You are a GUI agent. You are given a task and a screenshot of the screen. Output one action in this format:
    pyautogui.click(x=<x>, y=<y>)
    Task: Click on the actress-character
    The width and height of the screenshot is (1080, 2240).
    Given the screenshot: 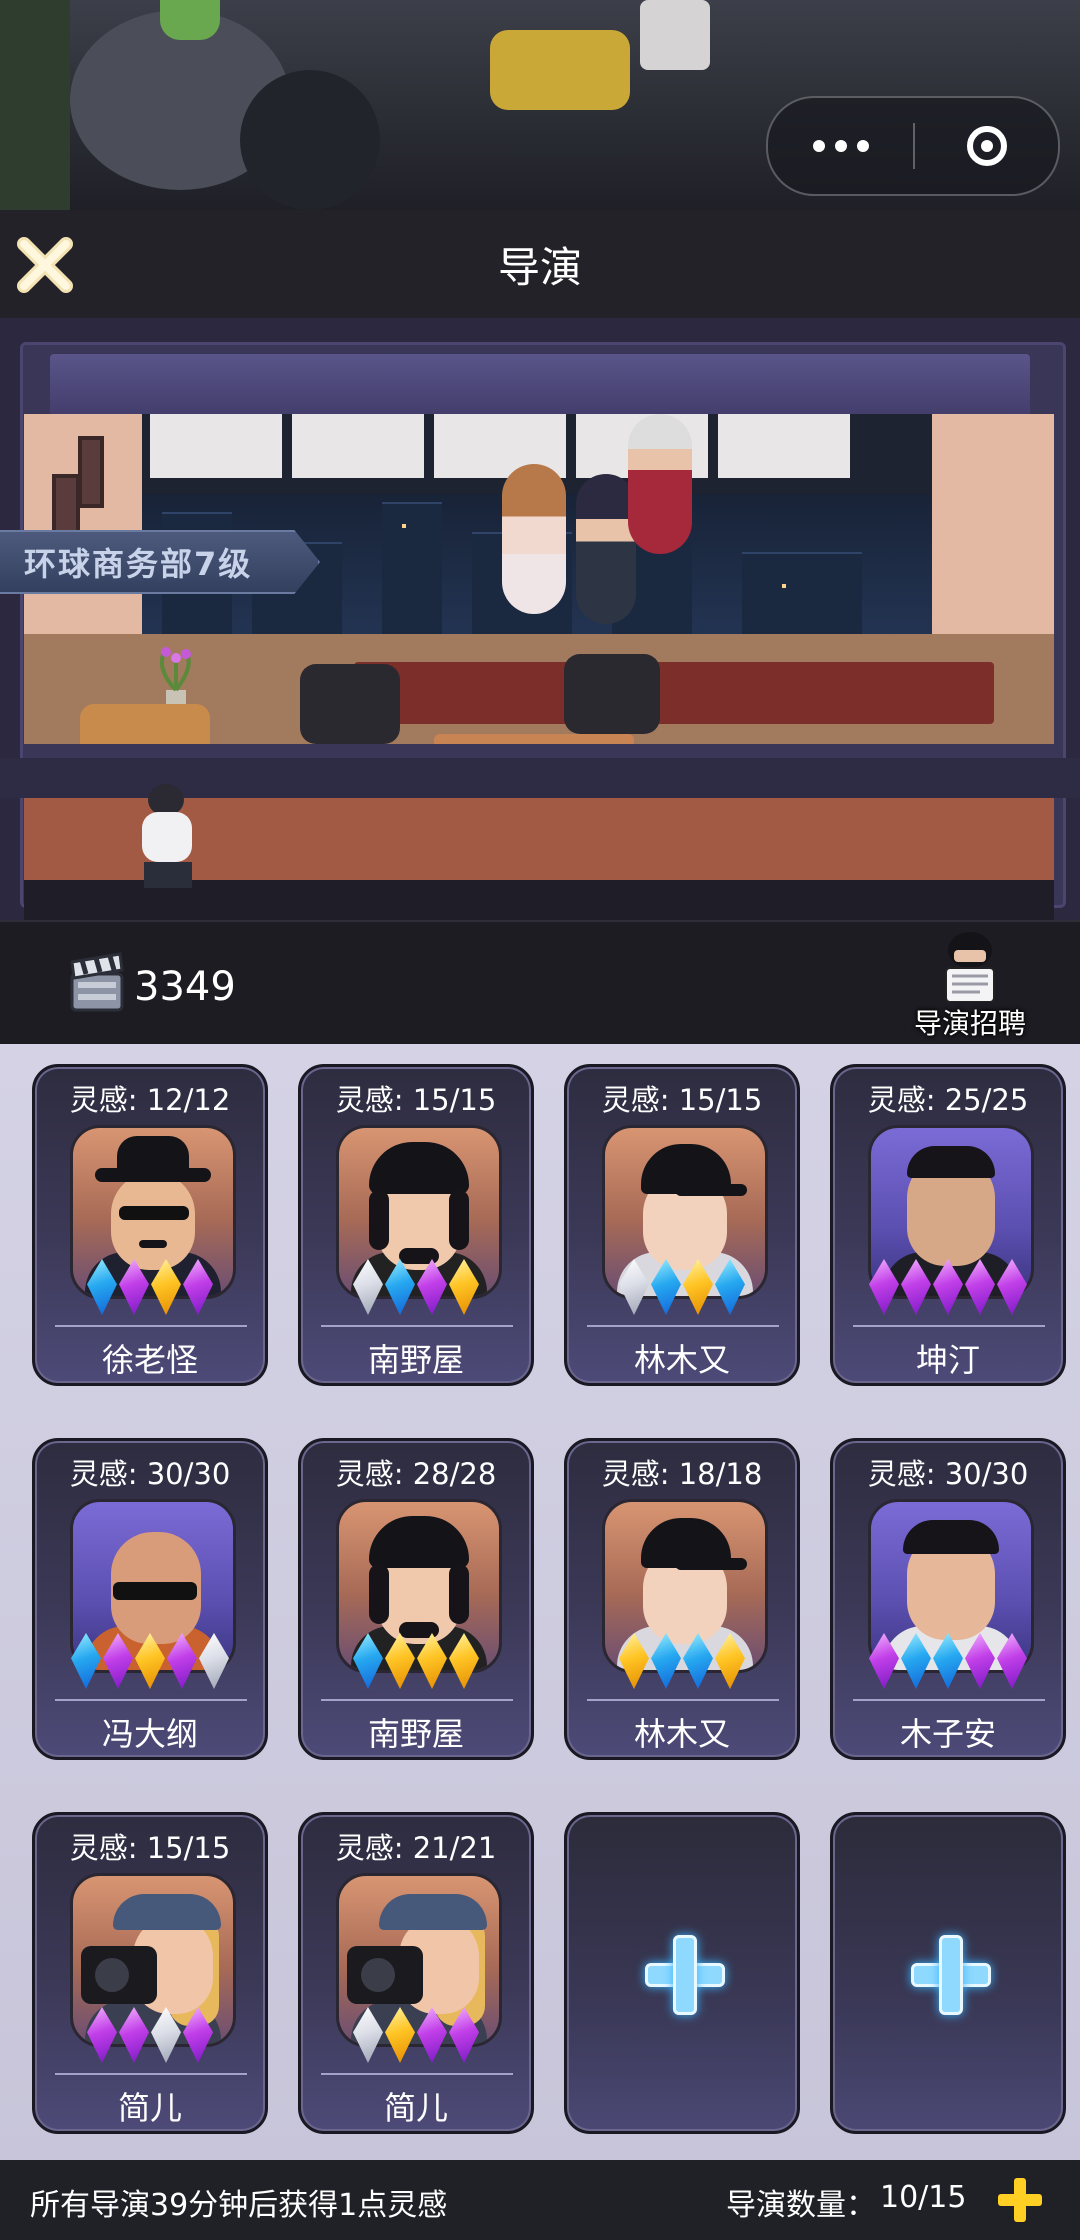 What is the action you would take?
    pyautogui.click(x=534, y=539)
    